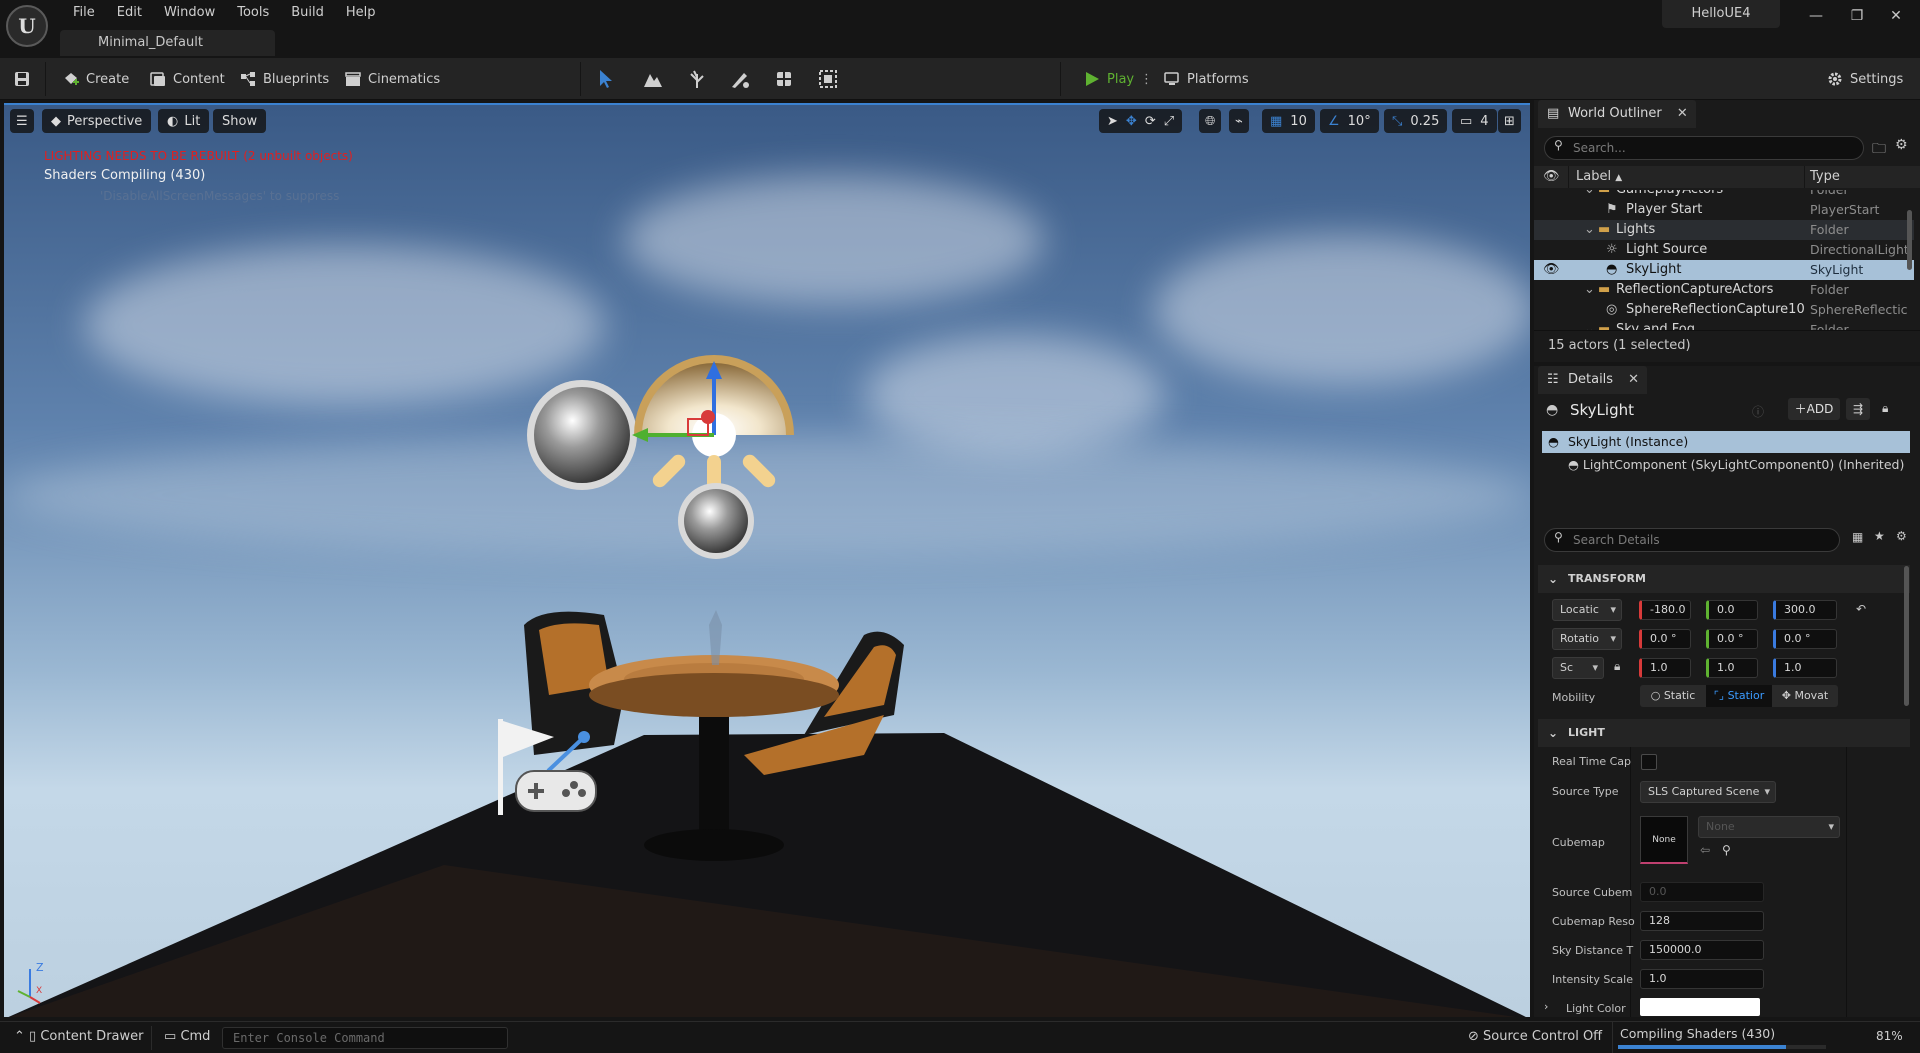  What do you see at coordinates (1879, 150) in the screenshot?
I see `add-folder-icon: 🗀︎` at bounding box center [1879, 150].